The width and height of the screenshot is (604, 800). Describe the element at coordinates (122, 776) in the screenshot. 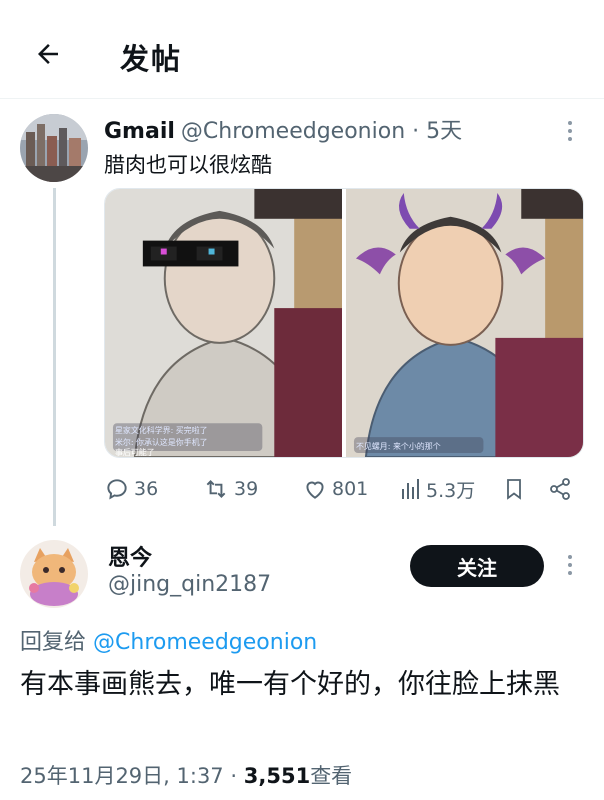

I see `tweet-date: 25年11月29日, 1:37` at that location.